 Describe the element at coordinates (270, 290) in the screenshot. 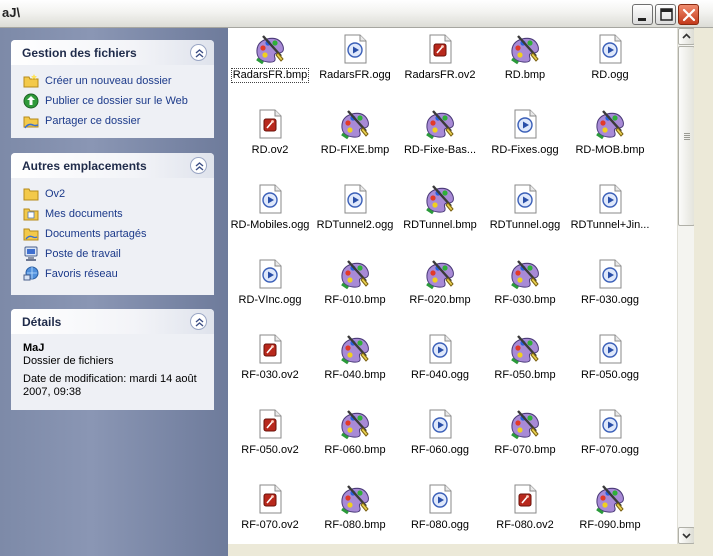

I see `file-item: RD-VInc.ogg` at that location.